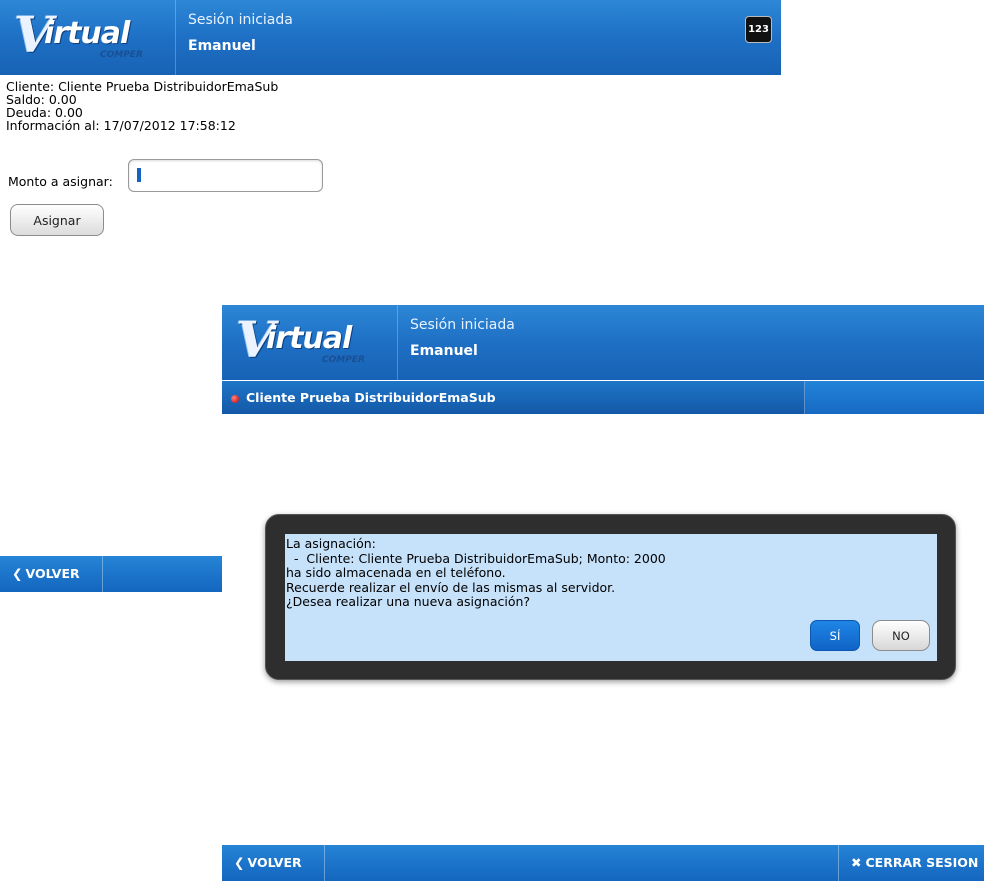  I want to click on close-icon: ✖, so click(856, 862).